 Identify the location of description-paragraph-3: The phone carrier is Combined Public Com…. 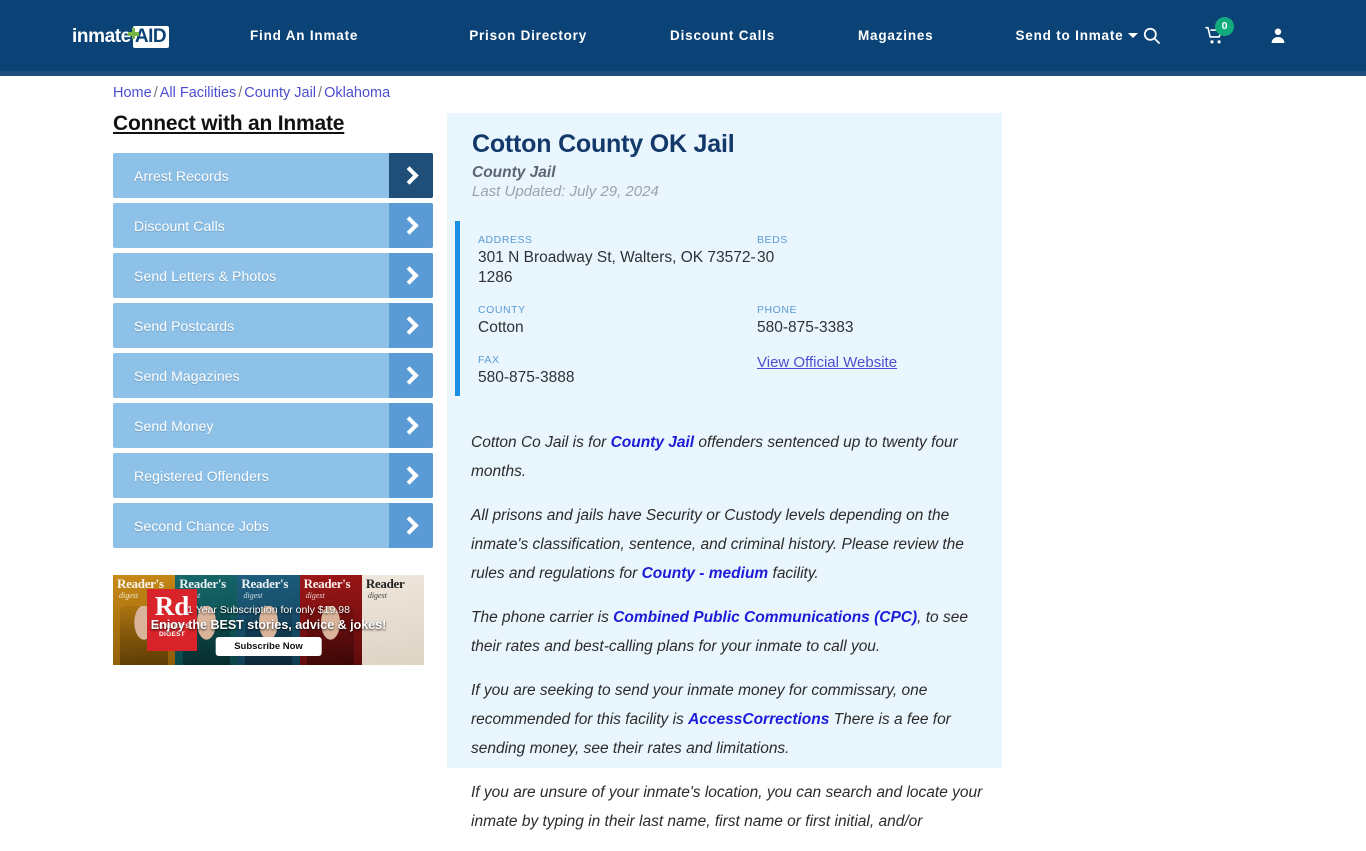
(727, 632).